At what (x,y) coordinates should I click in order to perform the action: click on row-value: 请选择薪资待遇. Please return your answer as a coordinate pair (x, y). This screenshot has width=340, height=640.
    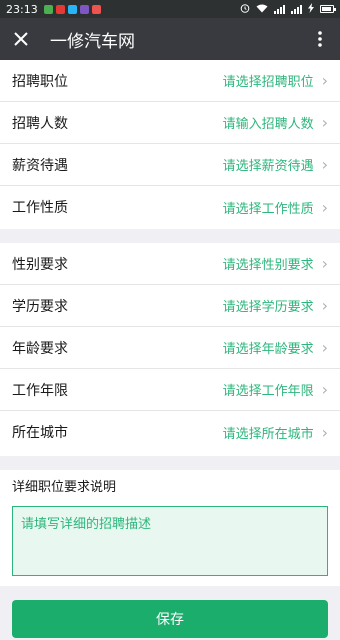
    Looking at the image, I should click on (268, 166).